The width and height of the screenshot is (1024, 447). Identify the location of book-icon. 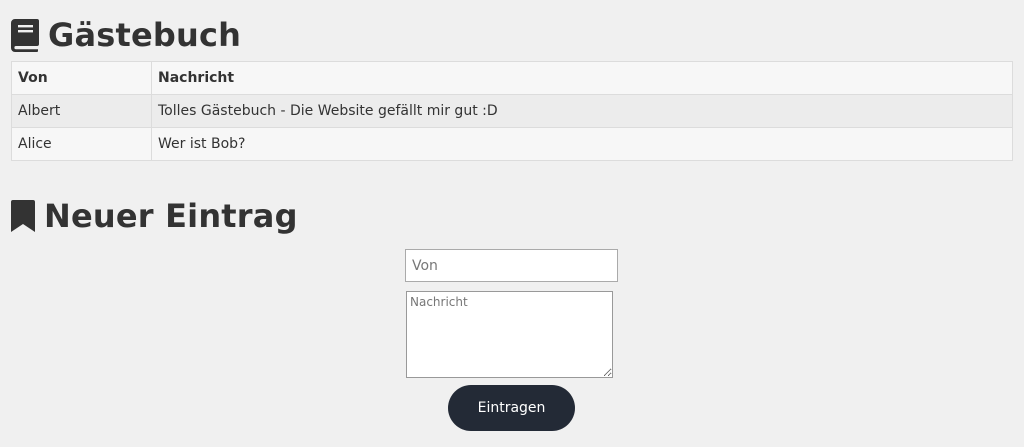
(25, 35).